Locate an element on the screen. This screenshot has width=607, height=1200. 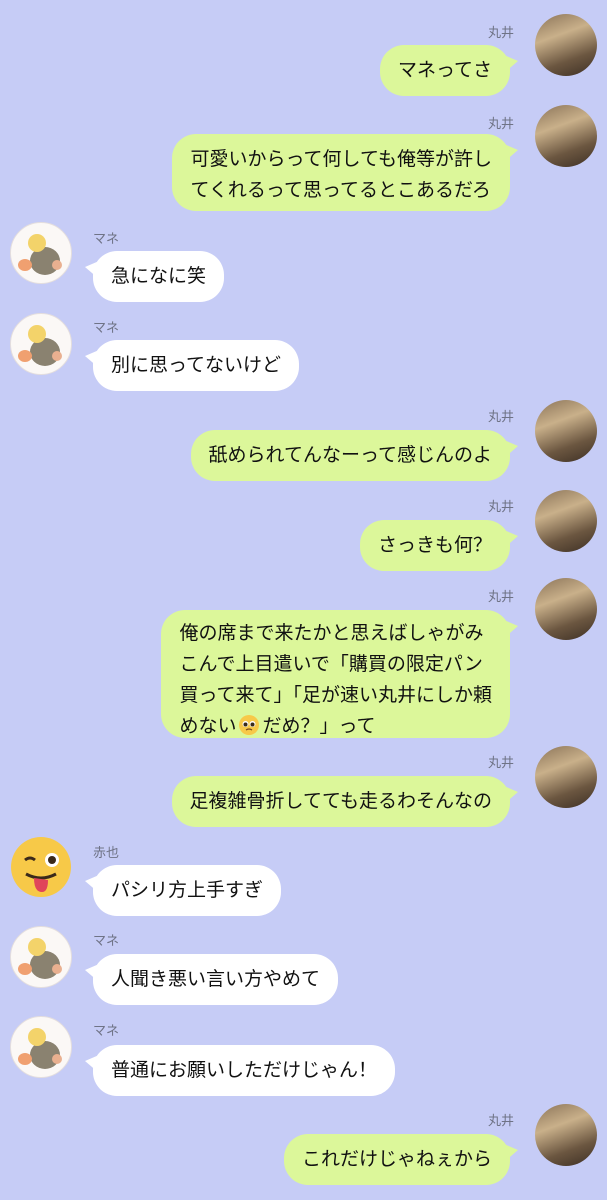
message-bubble: さっきも何？ is located at coordinates (439, 545).